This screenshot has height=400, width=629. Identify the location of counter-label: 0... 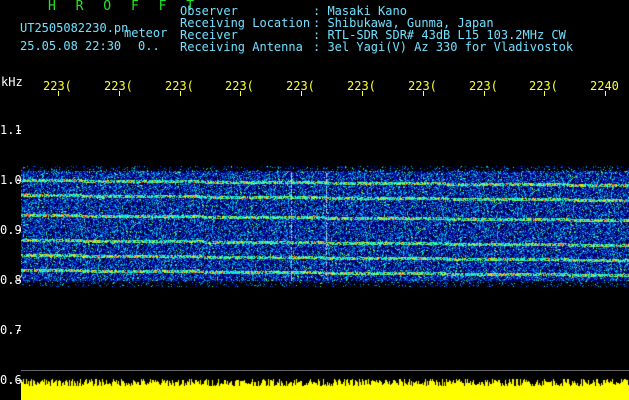
(149, 46).